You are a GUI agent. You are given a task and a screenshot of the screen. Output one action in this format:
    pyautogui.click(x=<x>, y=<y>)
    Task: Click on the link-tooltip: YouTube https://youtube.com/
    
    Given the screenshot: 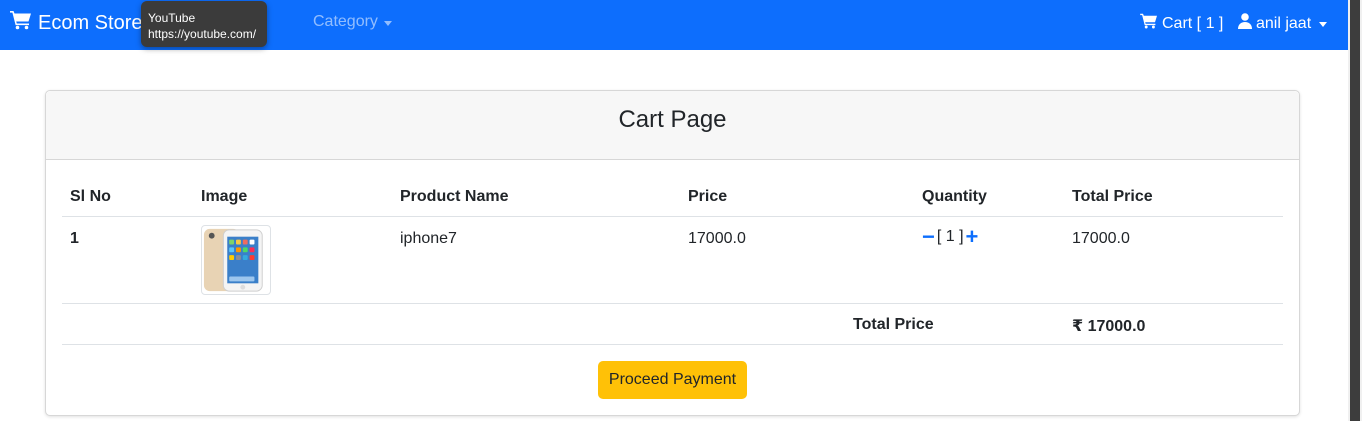 What is the action you would take?
    pyautogui.click(x=204, y=24)
    